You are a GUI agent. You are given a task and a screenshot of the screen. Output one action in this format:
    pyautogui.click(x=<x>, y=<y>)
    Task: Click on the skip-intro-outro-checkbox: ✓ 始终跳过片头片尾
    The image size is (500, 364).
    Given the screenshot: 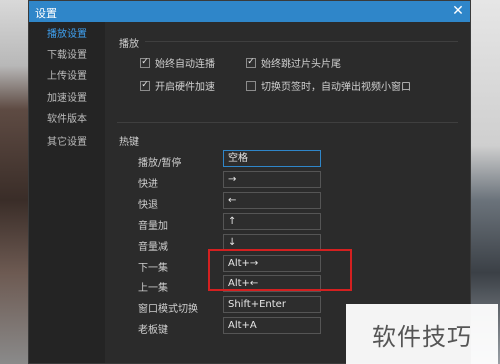 What is the action you would take?
    pyautogui.click(x=293, y=62)
    